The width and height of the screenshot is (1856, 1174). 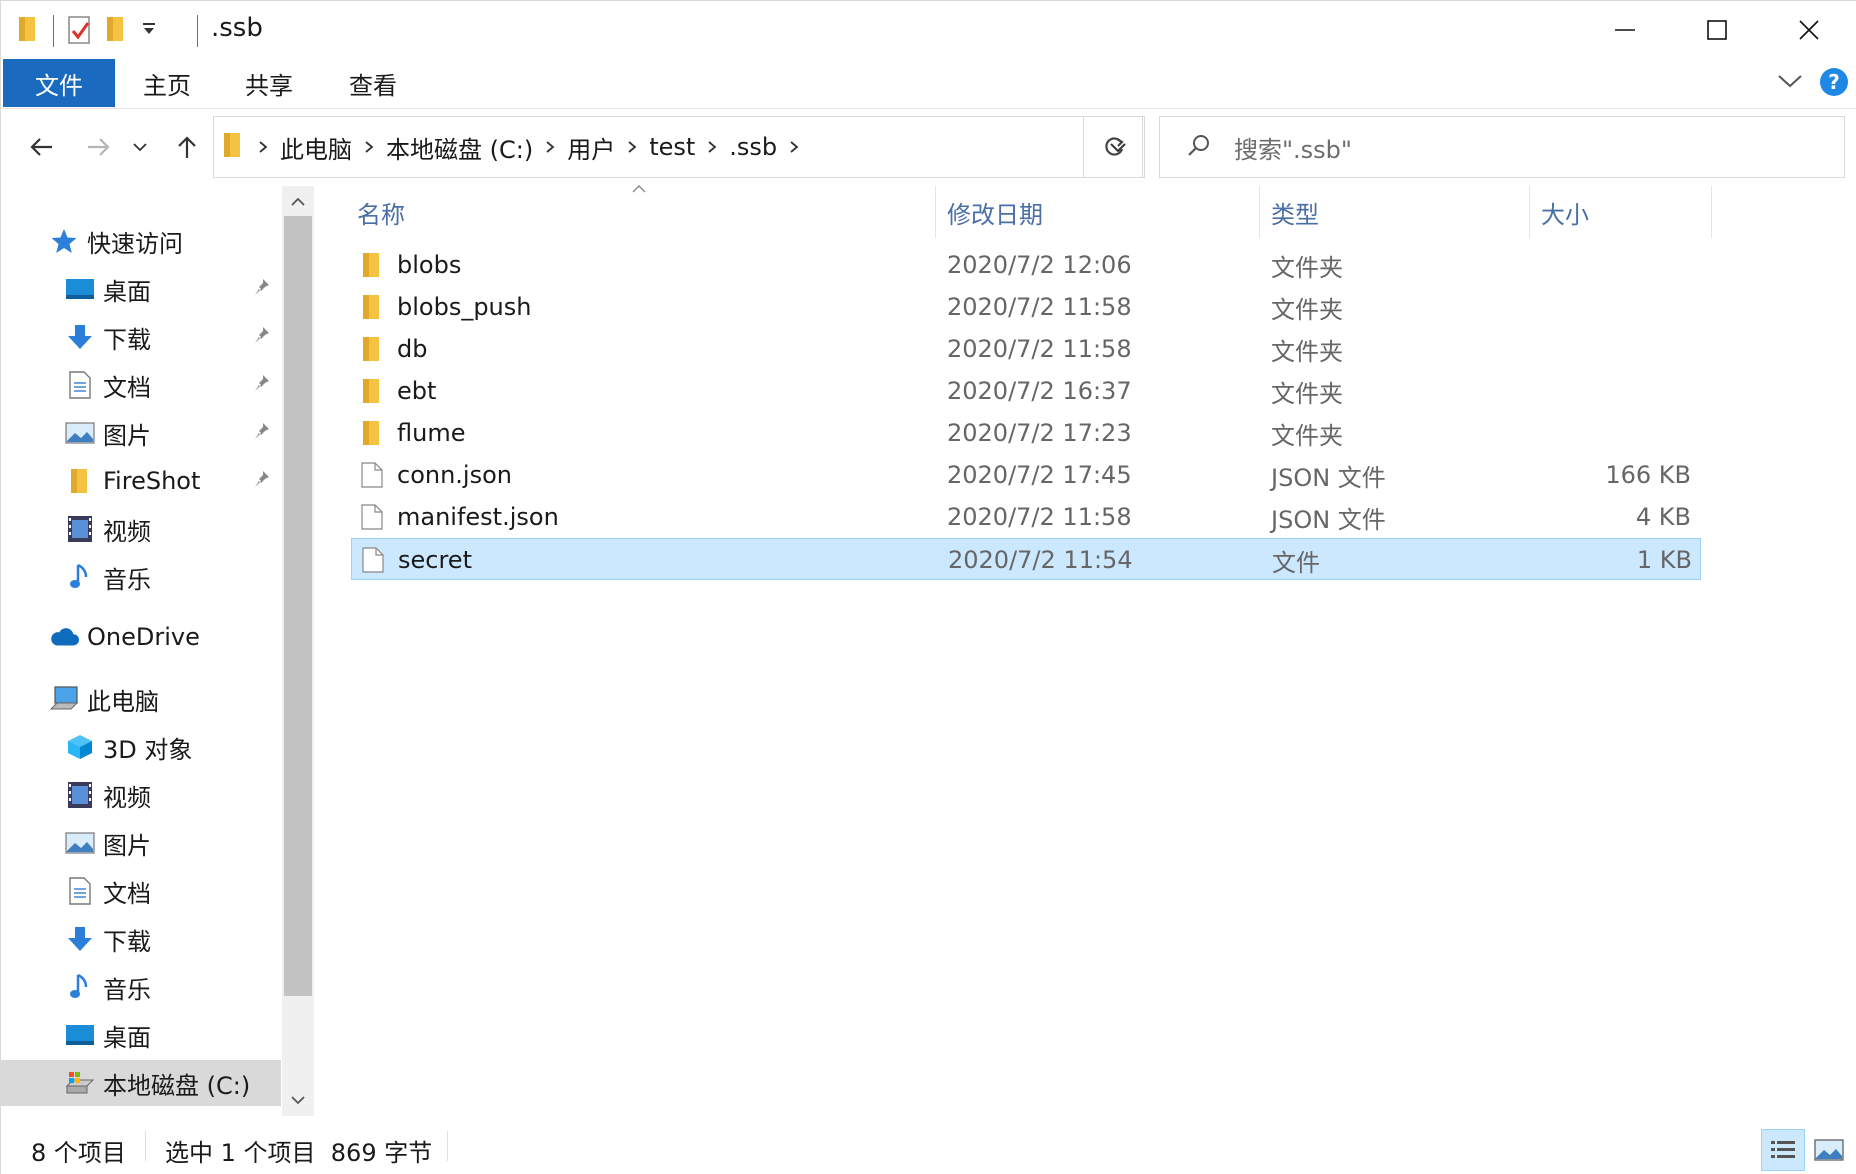 What do you see at coordinates (1621, 212) in the screenshot?
I see `column-header-size: 大小` at bounding box center [1621, 212].